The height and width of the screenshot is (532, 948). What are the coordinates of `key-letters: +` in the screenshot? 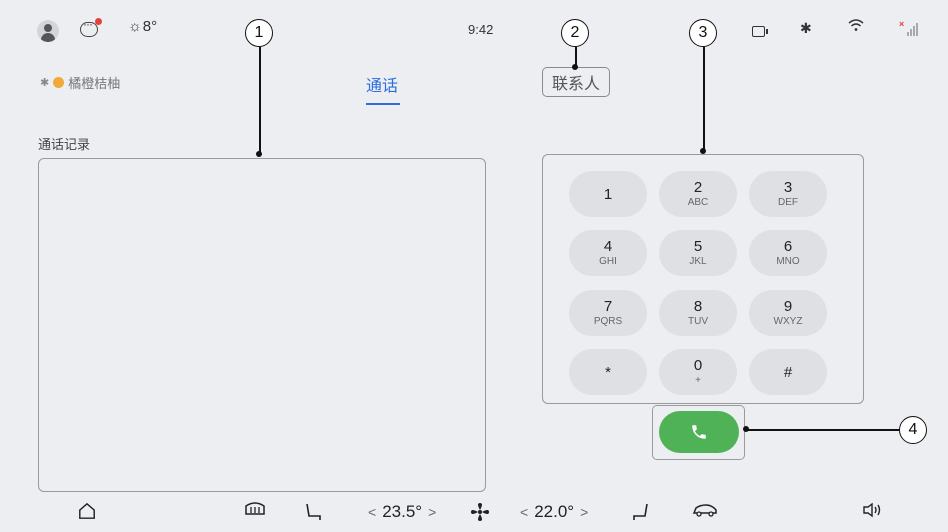 It's located at (698, 380).